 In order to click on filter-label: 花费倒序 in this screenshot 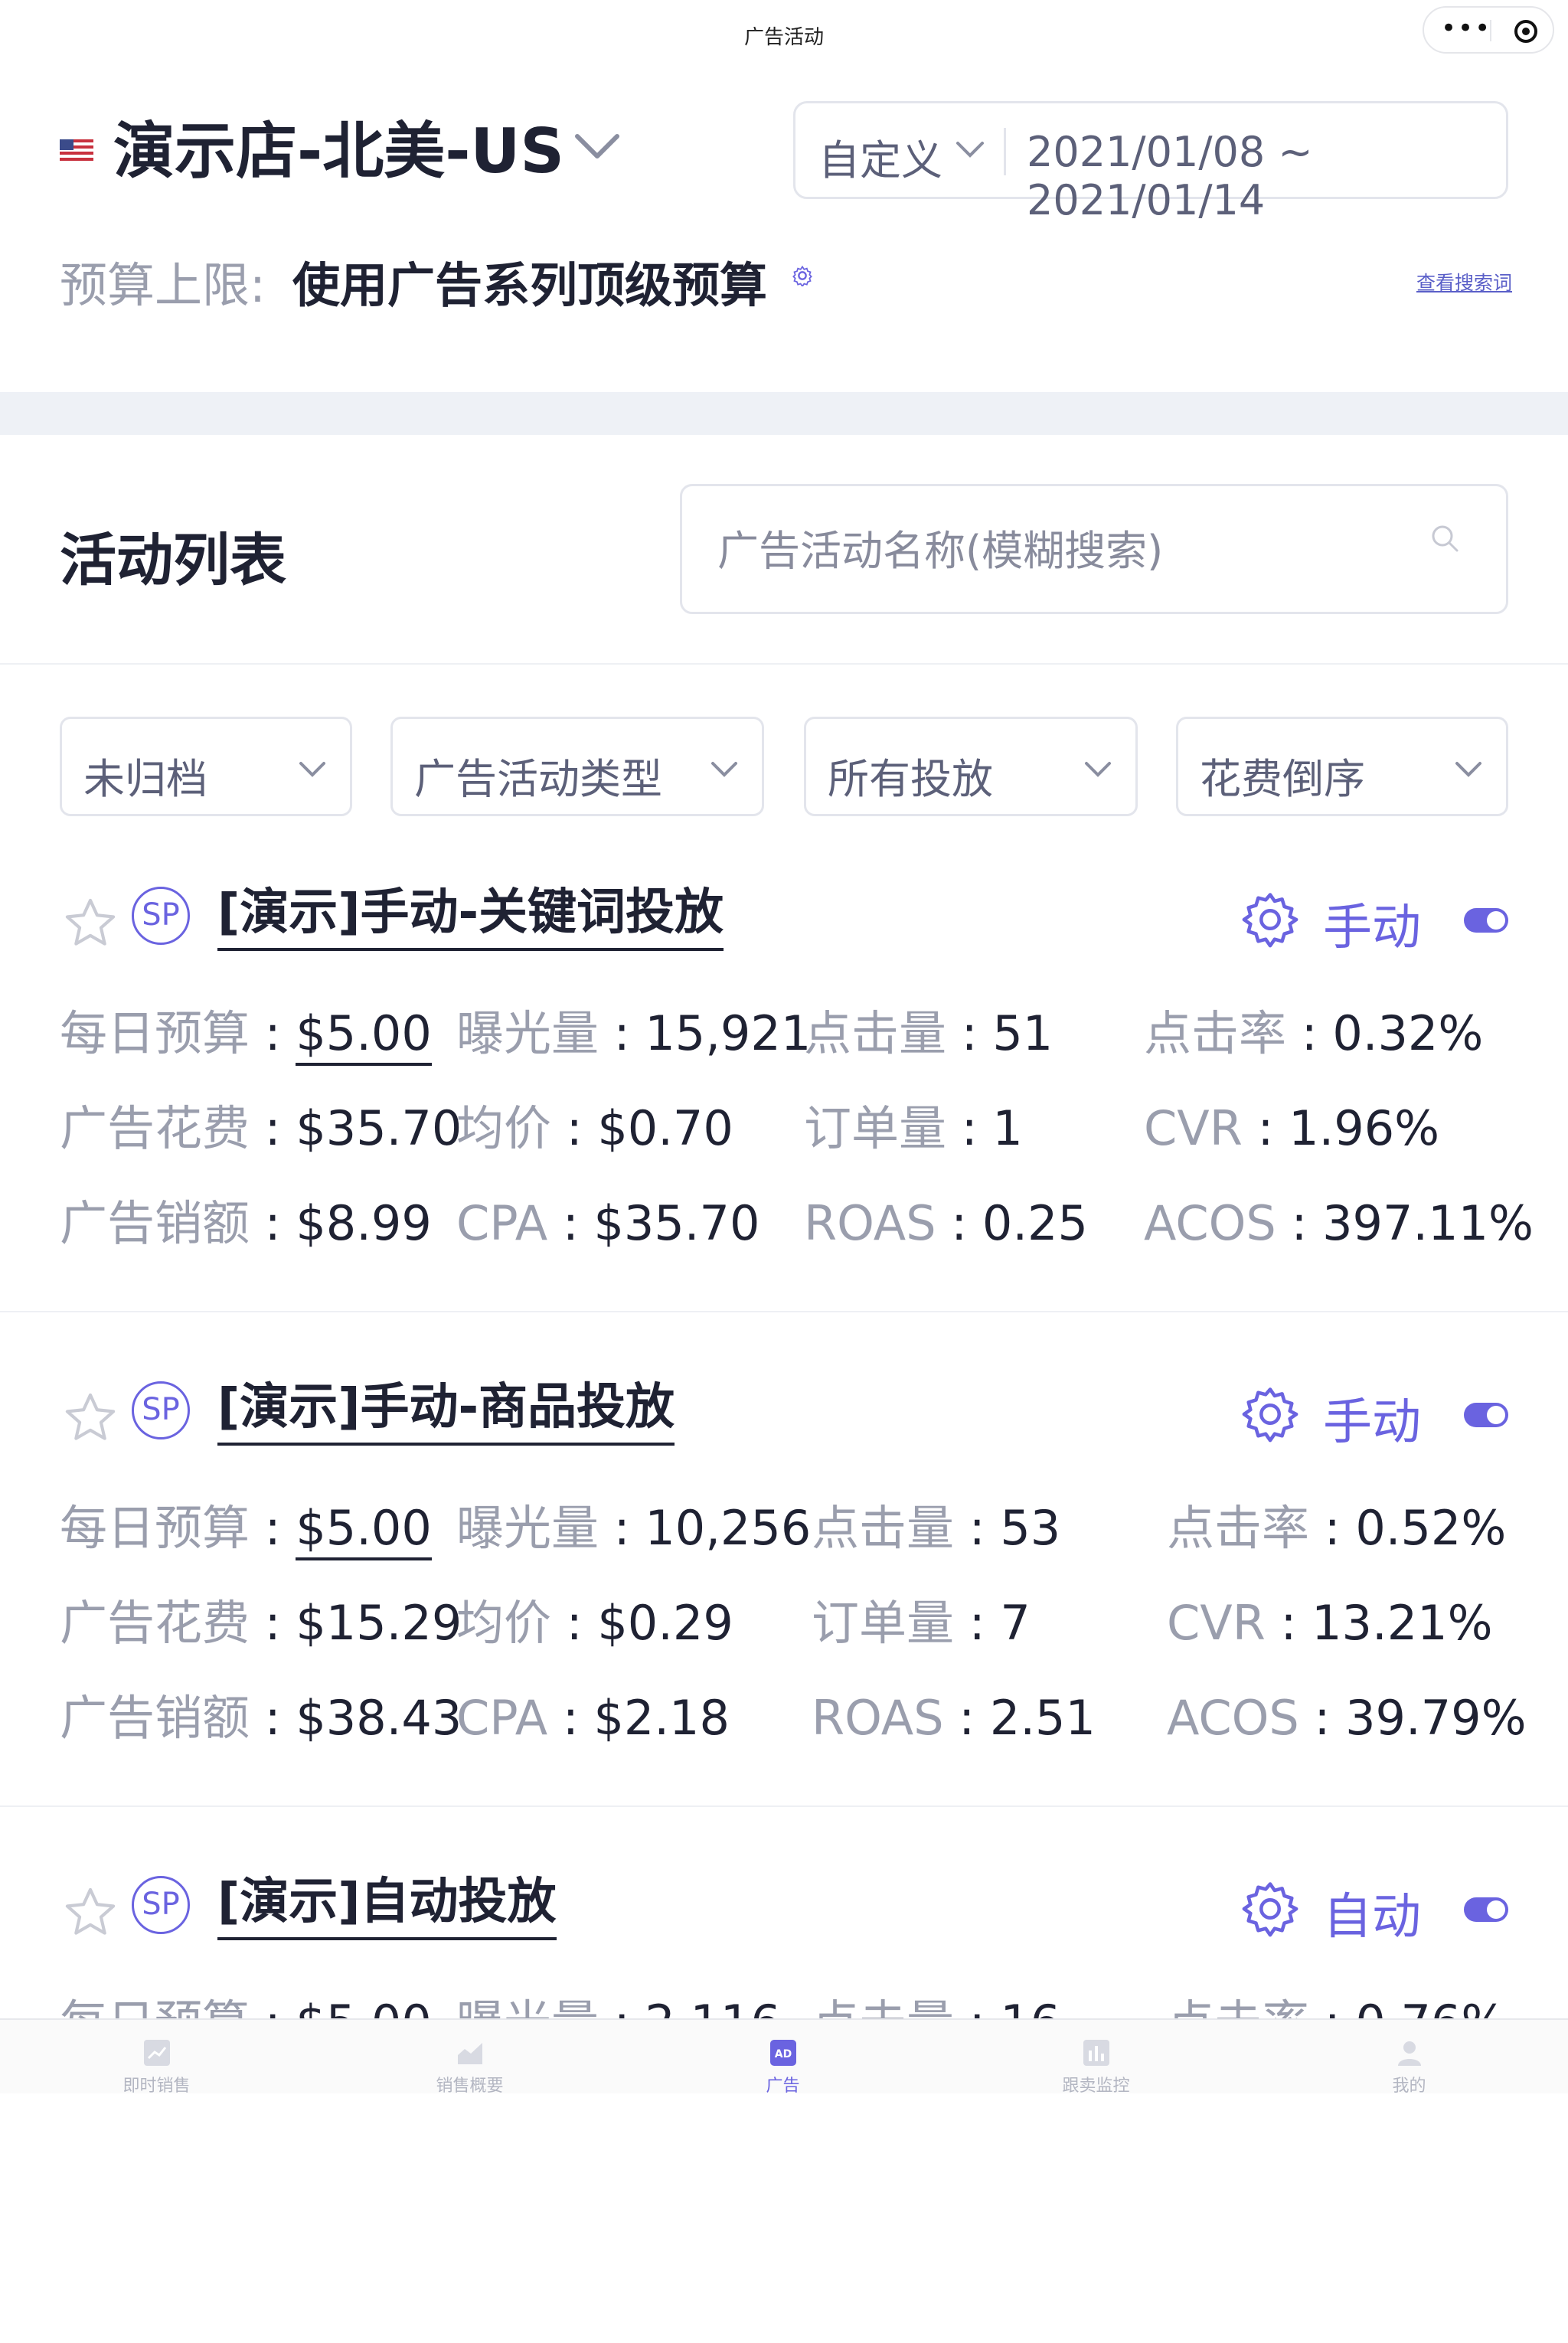, I will do `click(1282, 779)`.